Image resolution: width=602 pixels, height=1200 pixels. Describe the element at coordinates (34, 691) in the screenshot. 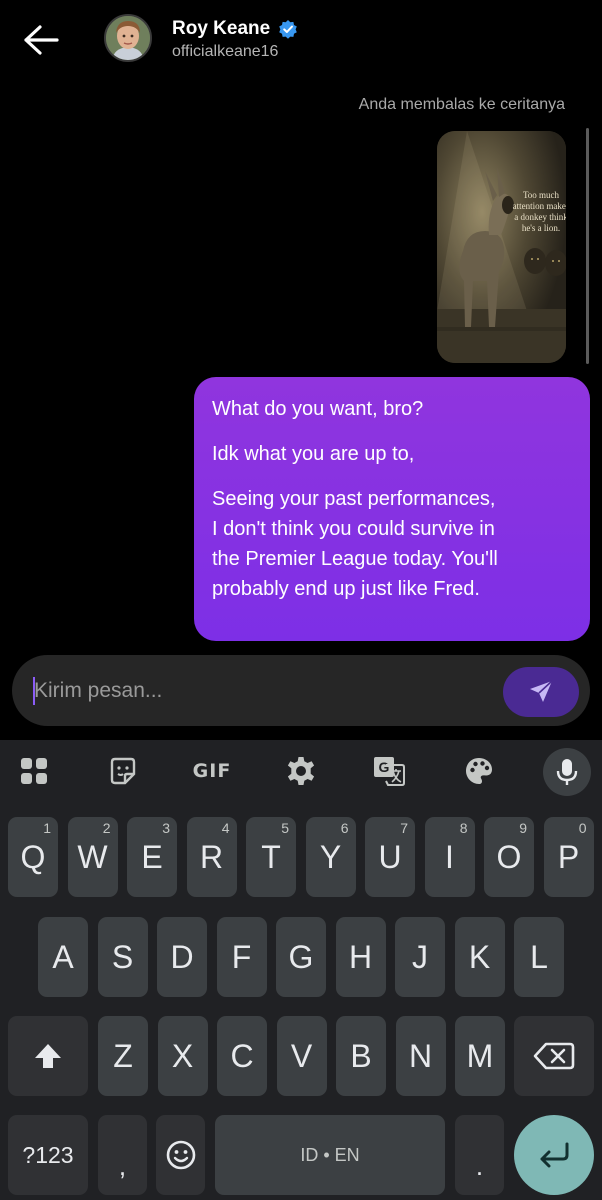

I see `text-caret` at that location.